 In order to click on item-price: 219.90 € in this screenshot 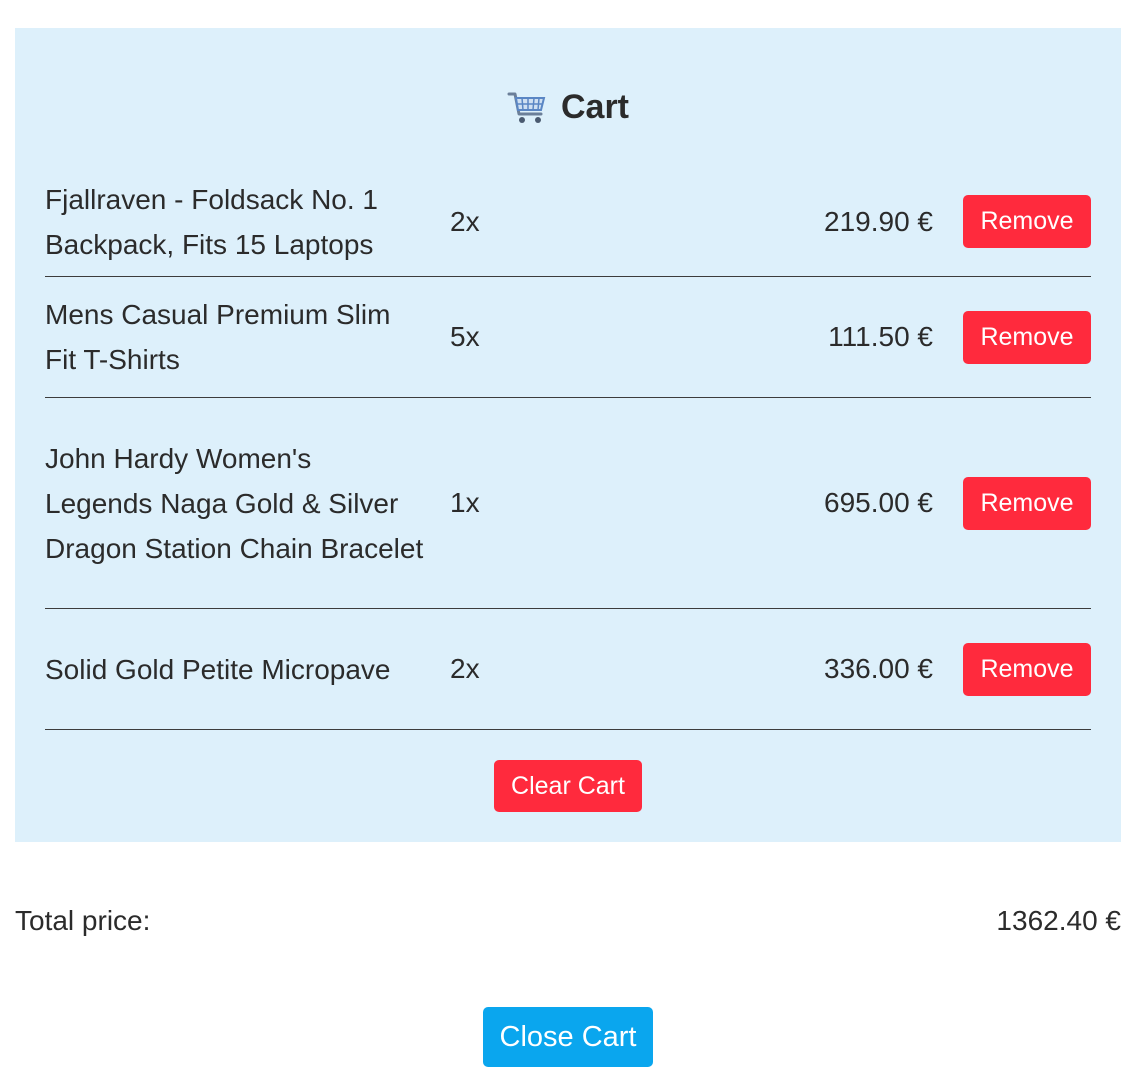, I will do `click(878, 221)`.